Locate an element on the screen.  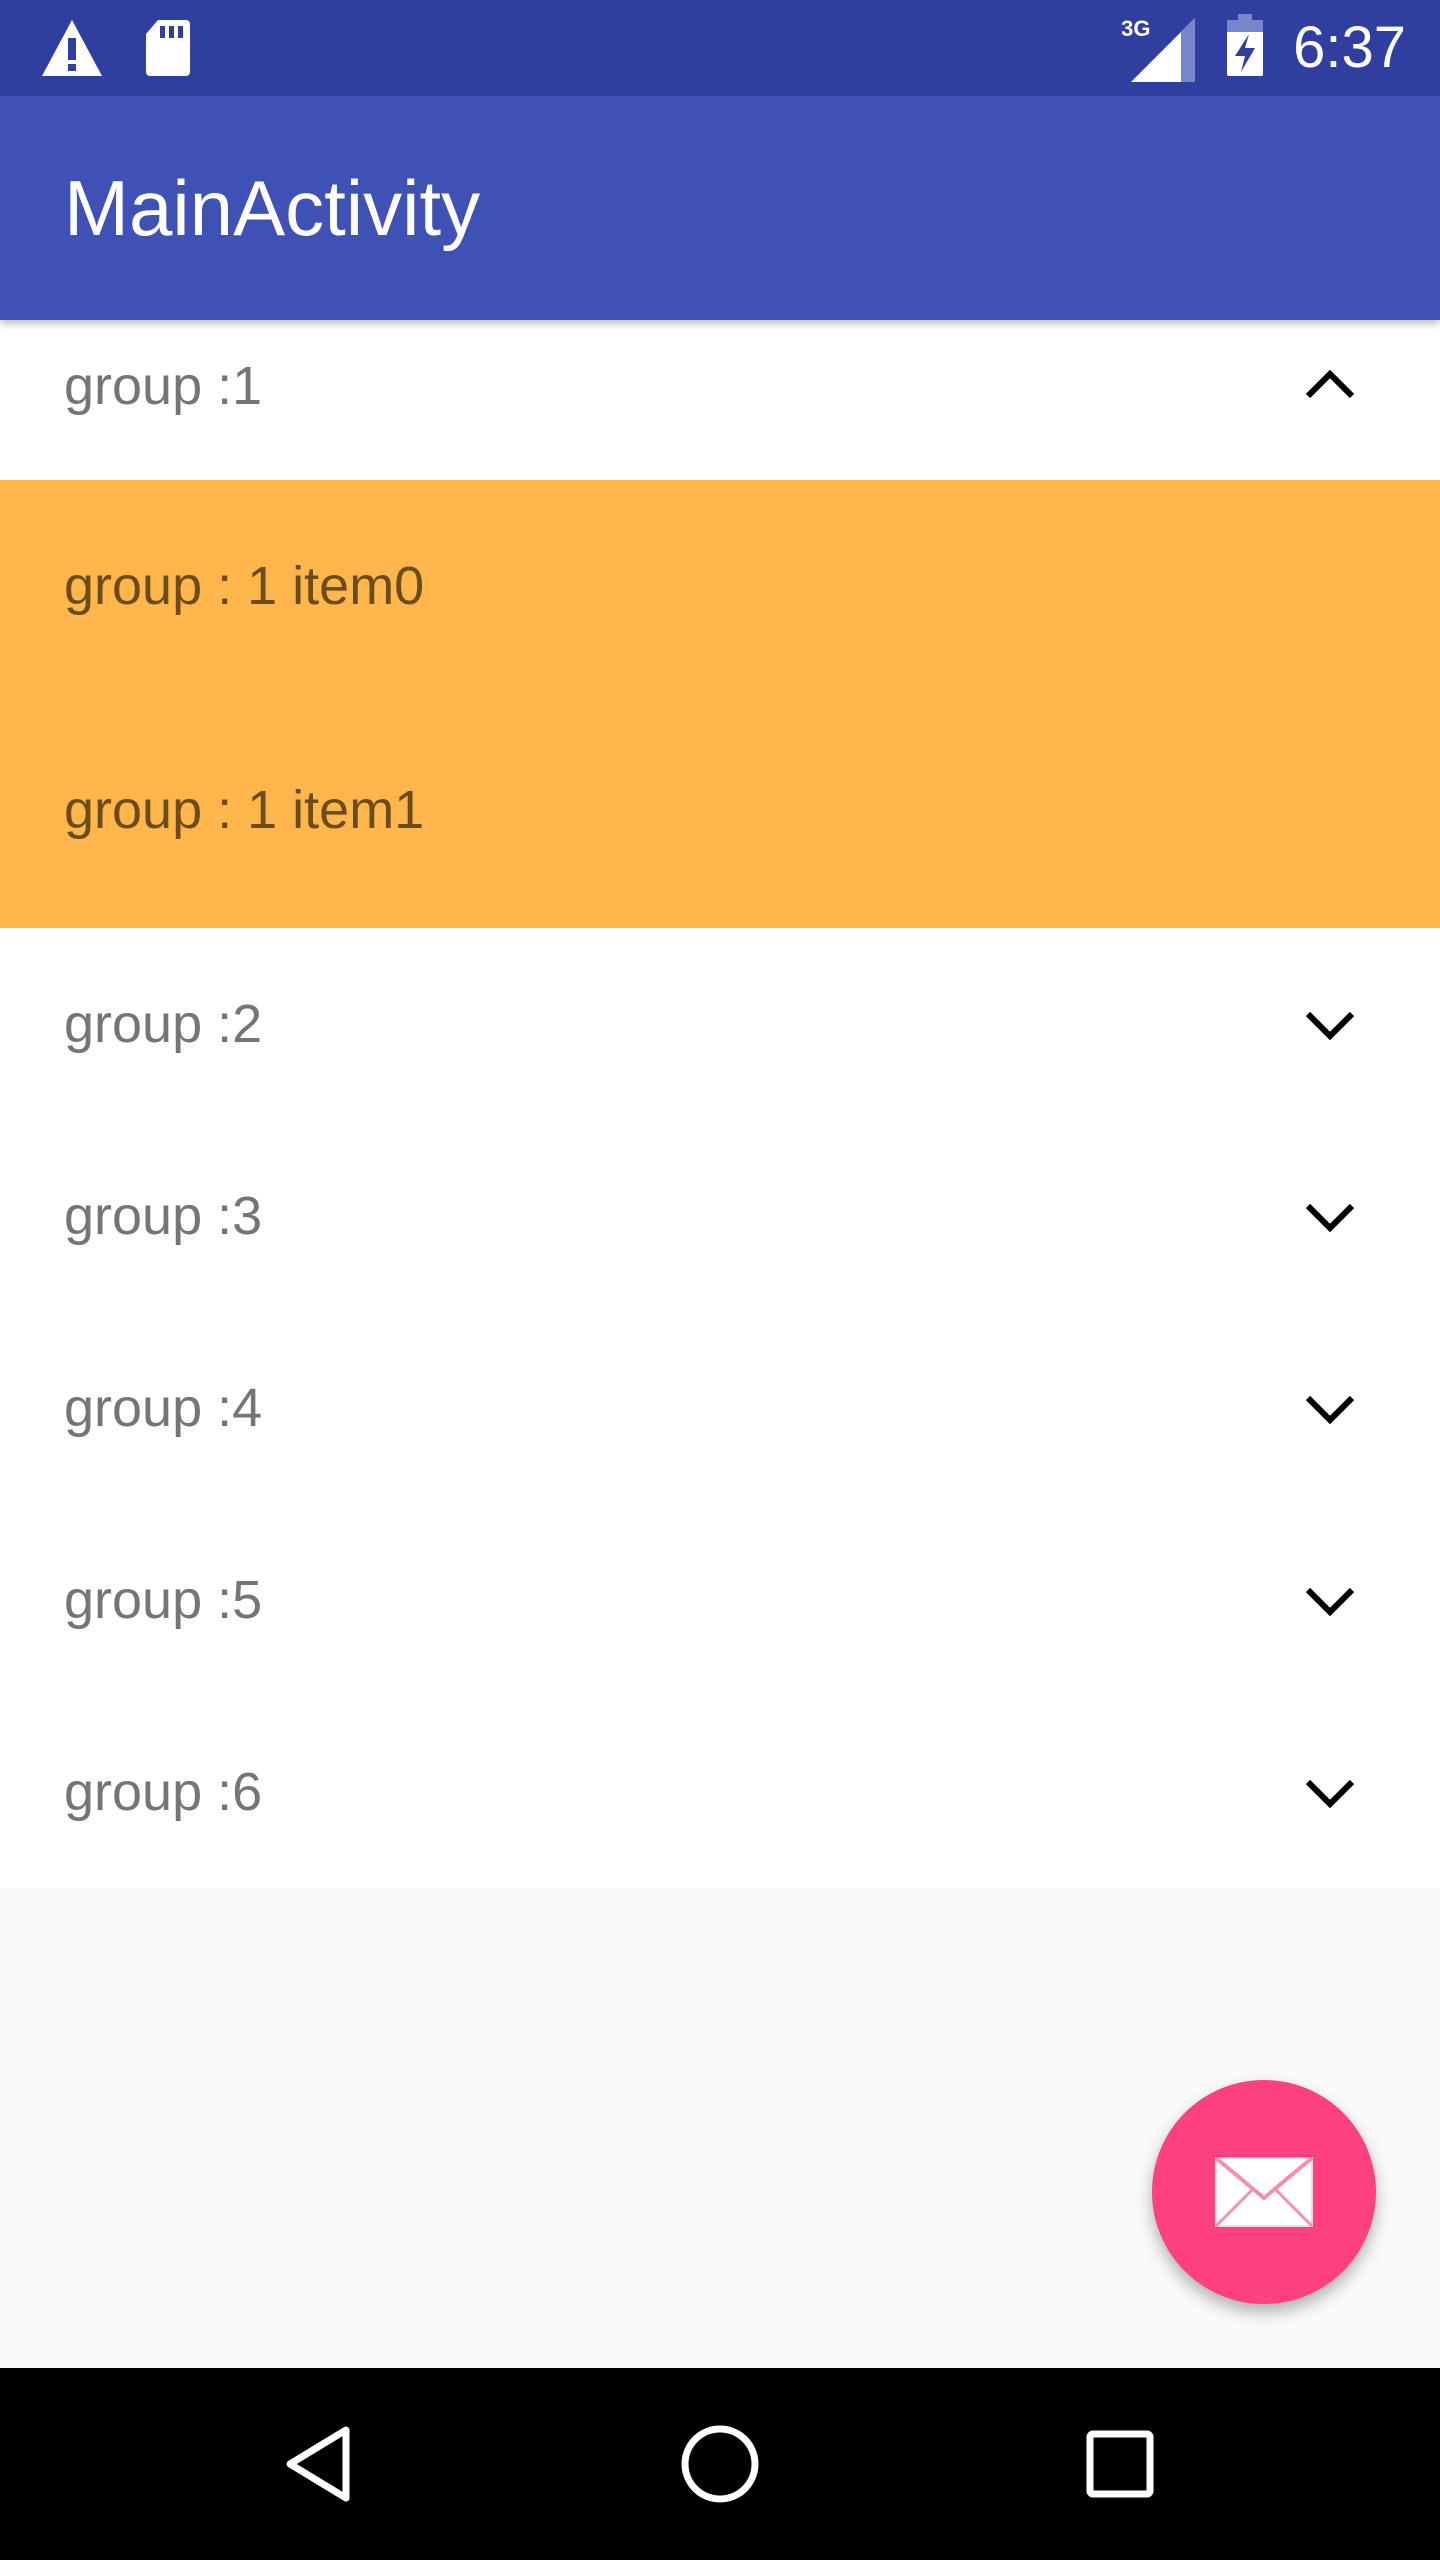
group-label: group :1 is located at coordinates (163, 386).